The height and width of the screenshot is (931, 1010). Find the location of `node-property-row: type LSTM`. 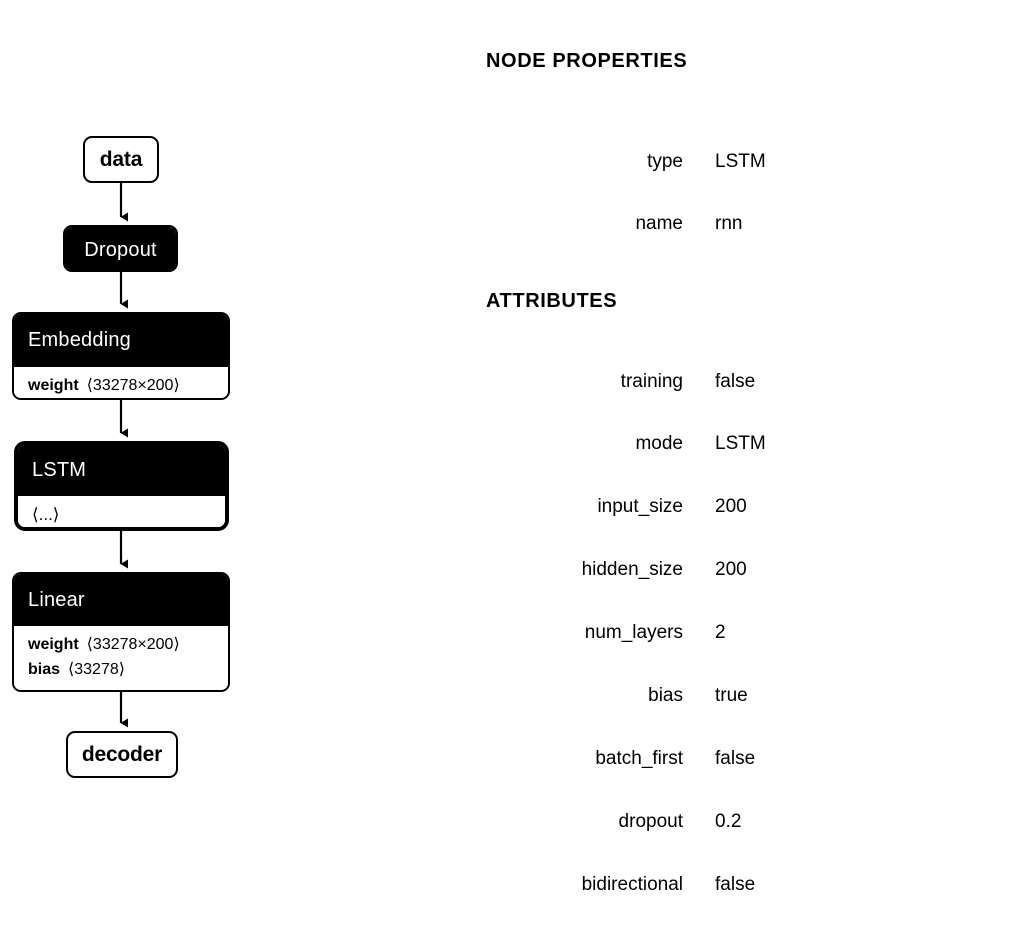

node-property-row: type LSTM is located at coordinates (720, 162).